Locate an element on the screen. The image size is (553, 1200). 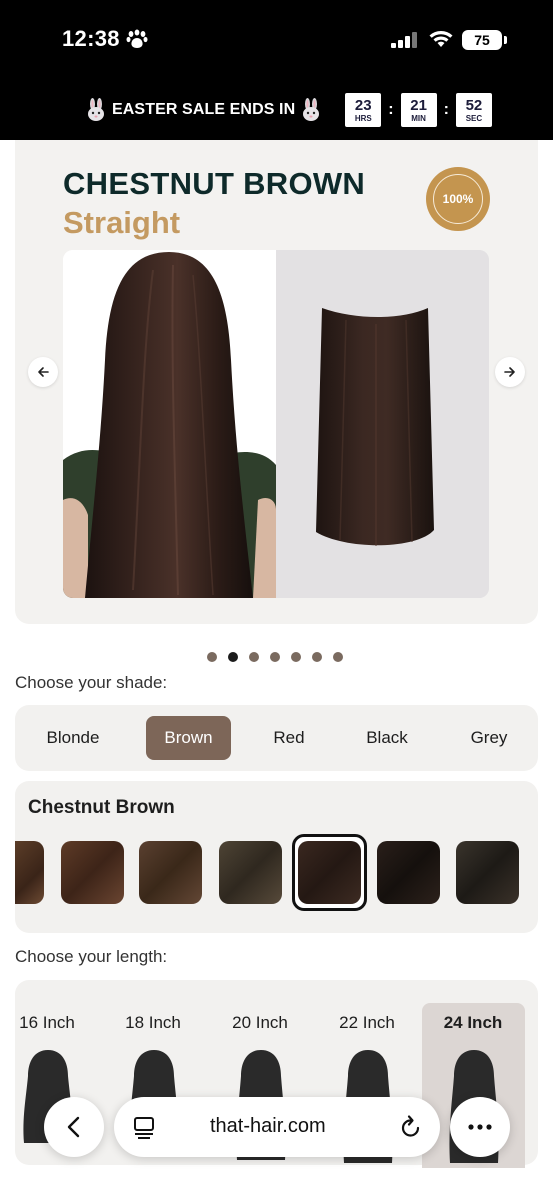
hair-extension-photo is located at coordinates (382, 424).